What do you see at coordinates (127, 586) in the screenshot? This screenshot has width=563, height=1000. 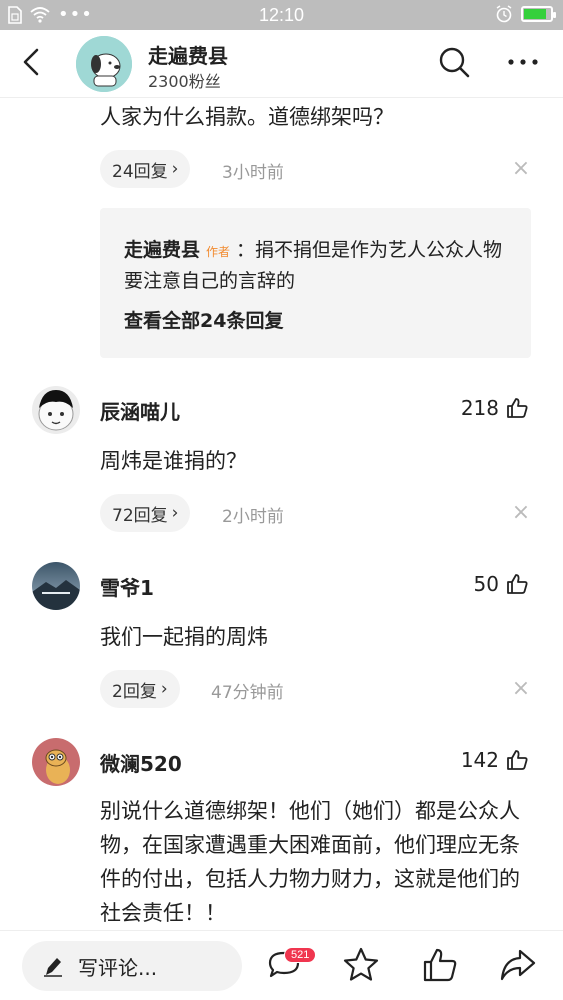 I see `commenter-name: 雪爷1` at bounding box center [127, 586].